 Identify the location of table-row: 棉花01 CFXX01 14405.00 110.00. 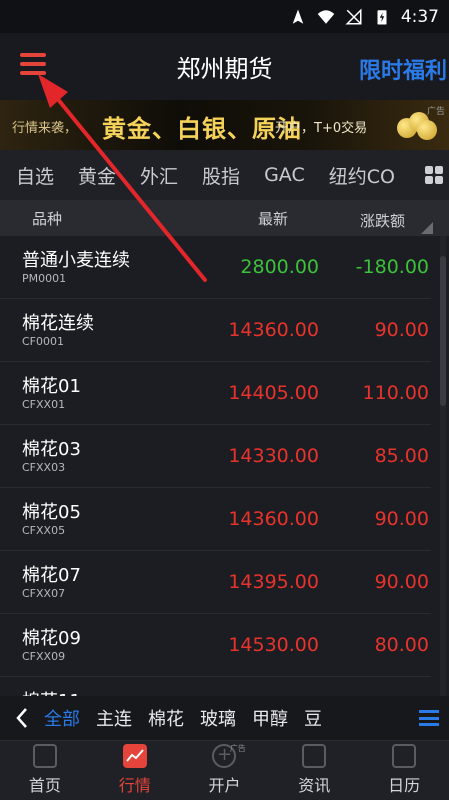
(215, 393).